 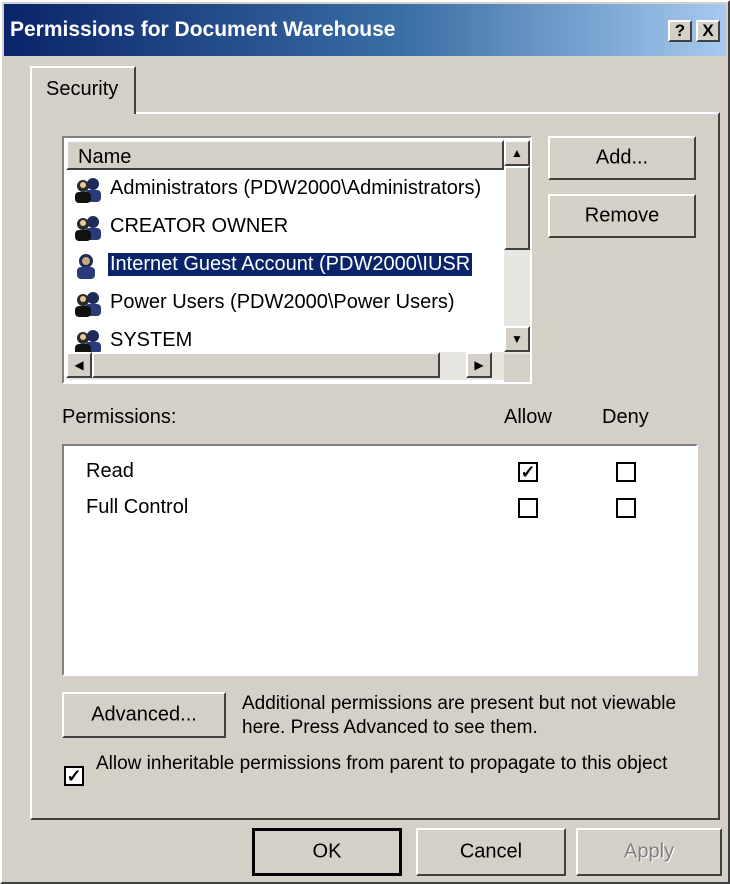 I want to click on permission-name: Full Control, so click(x=137, y=507).